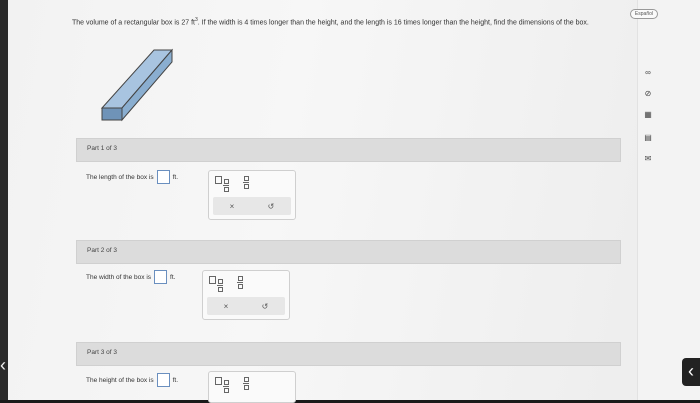 This screenshot has height=403, width=700. I want to click on right-sidebar, so click(668, 200).